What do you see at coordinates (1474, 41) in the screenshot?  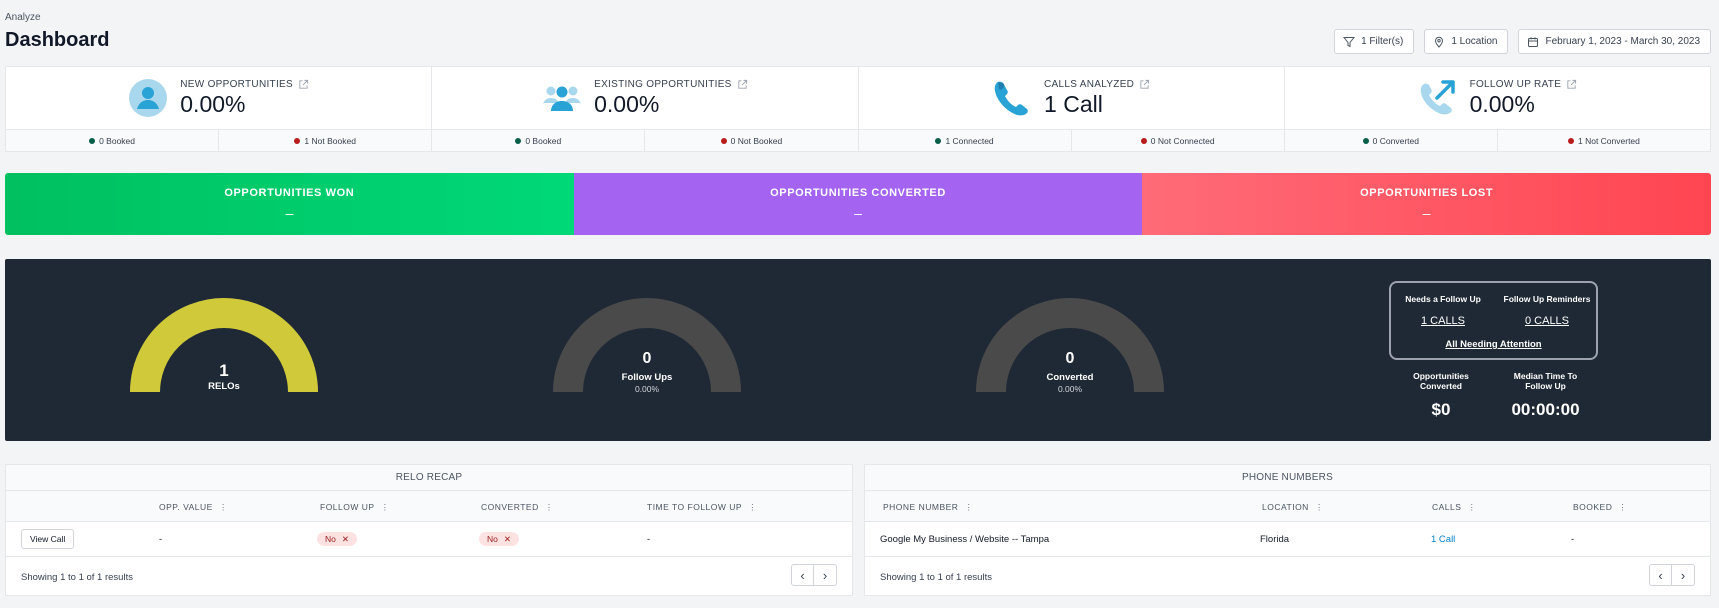 I see `location-button-label: 1 Location` at bounding box center [1474, 41].